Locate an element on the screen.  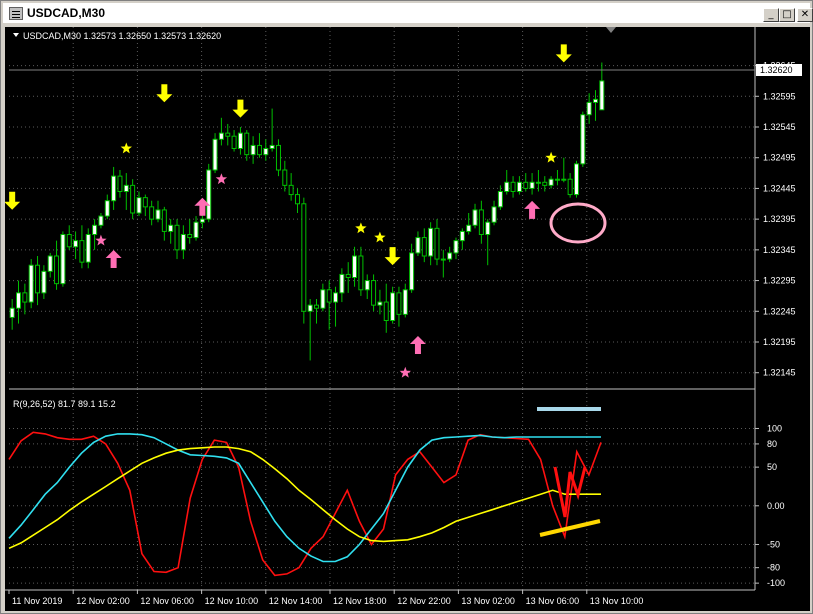
price-tick-label: 1.32295 is located at coordinates (779, 281).